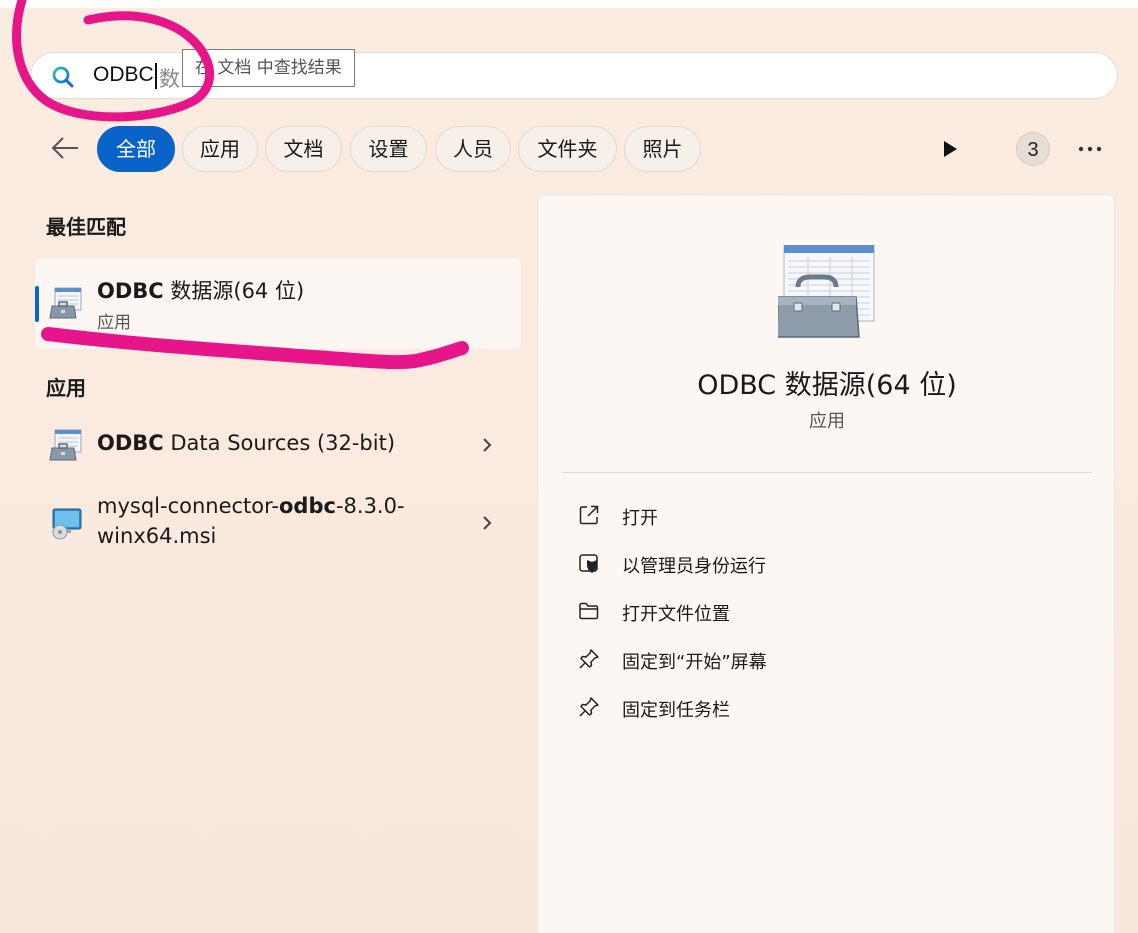 This screenshot has height=933, width=1138. Describe the element at coordinates (826, 660) in the screenshot. I see `action-pin-to-start: 固定到“开始”屏幕` at that location.